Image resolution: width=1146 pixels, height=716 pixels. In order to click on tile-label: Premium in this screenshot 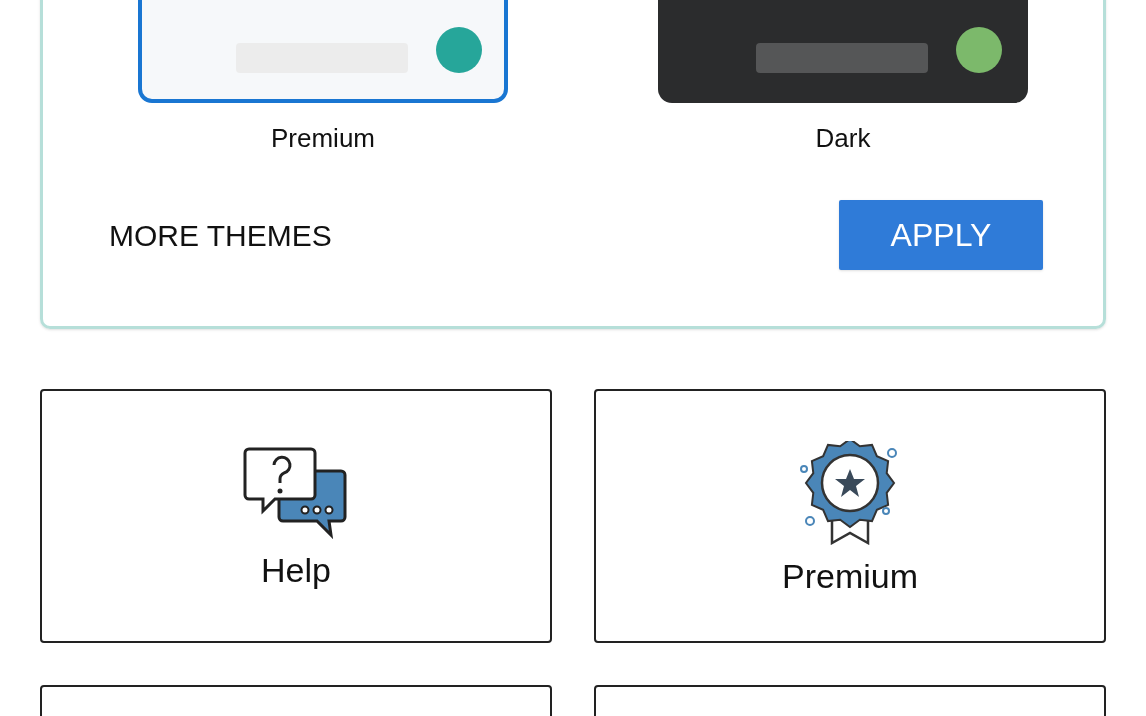, I will do `click(850, 576)`.